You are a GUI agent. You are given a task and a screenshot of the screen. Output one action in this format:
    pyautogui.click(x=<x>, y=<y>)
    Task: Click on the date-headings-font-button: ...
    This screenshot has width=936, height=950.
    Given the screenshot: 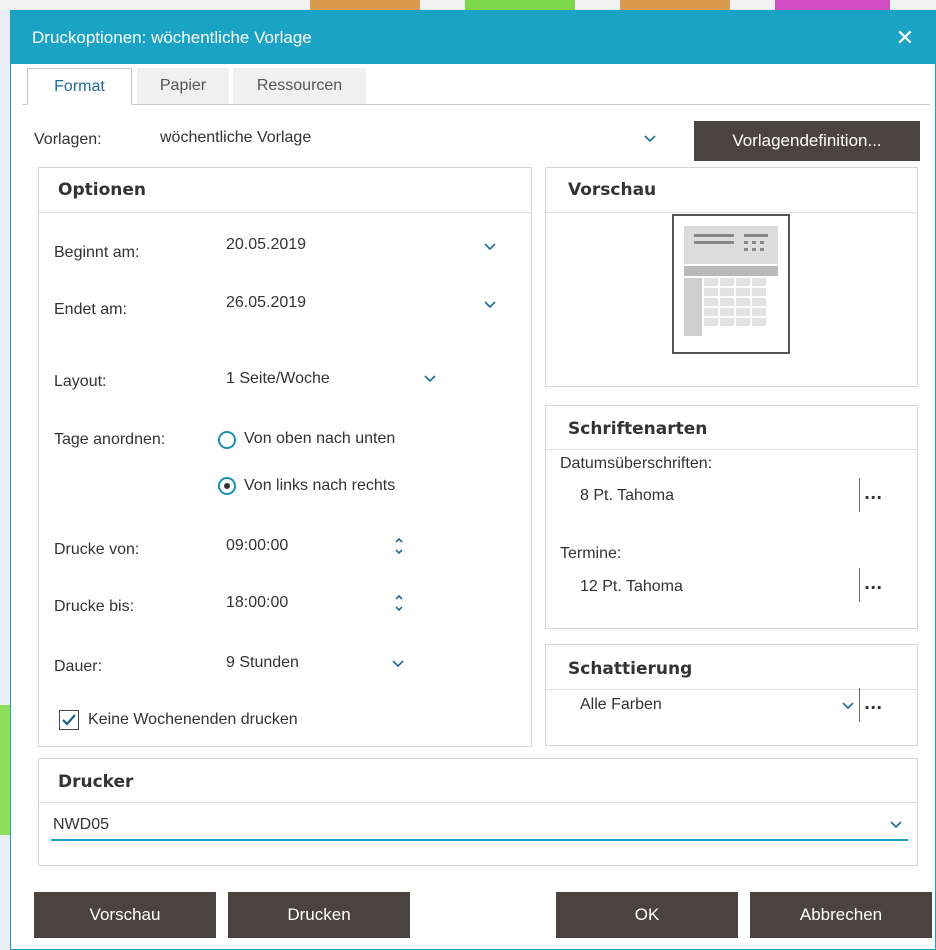 What is the action you would take?
    pyautogui.click(x=873, y=493)
    